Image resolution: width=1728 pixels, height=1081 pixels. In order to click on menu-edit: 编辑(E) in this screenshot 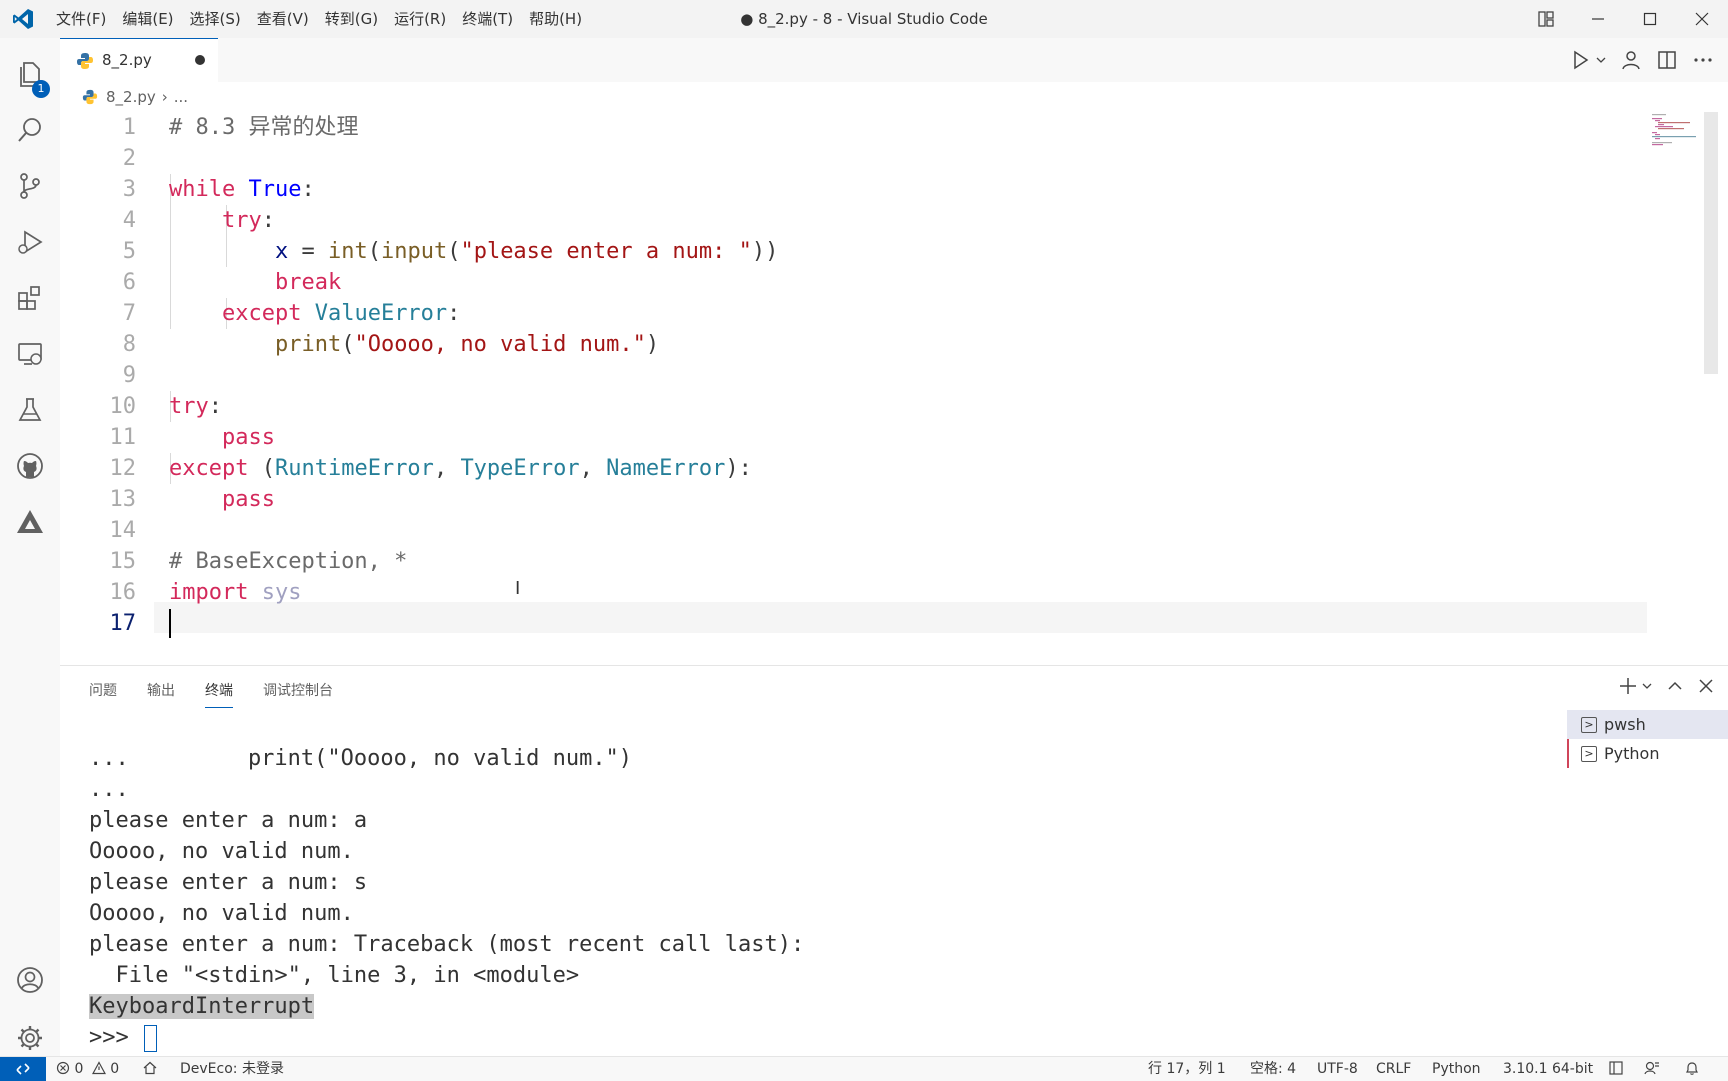, I will do `click(147, 19)`.